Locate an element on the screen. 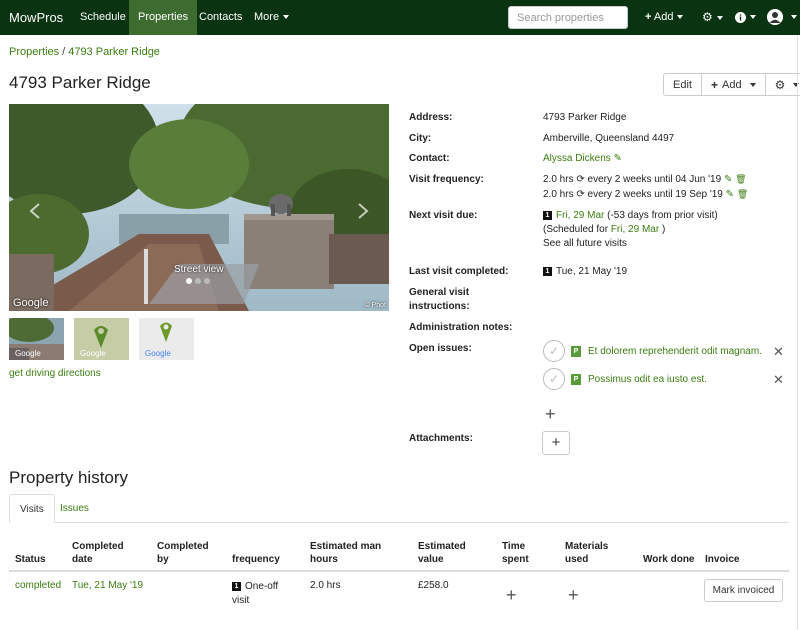 The width and height of the screenshot is (800, 630). last-visit-label: Last visit completed: is located at coordinates (459, 271).